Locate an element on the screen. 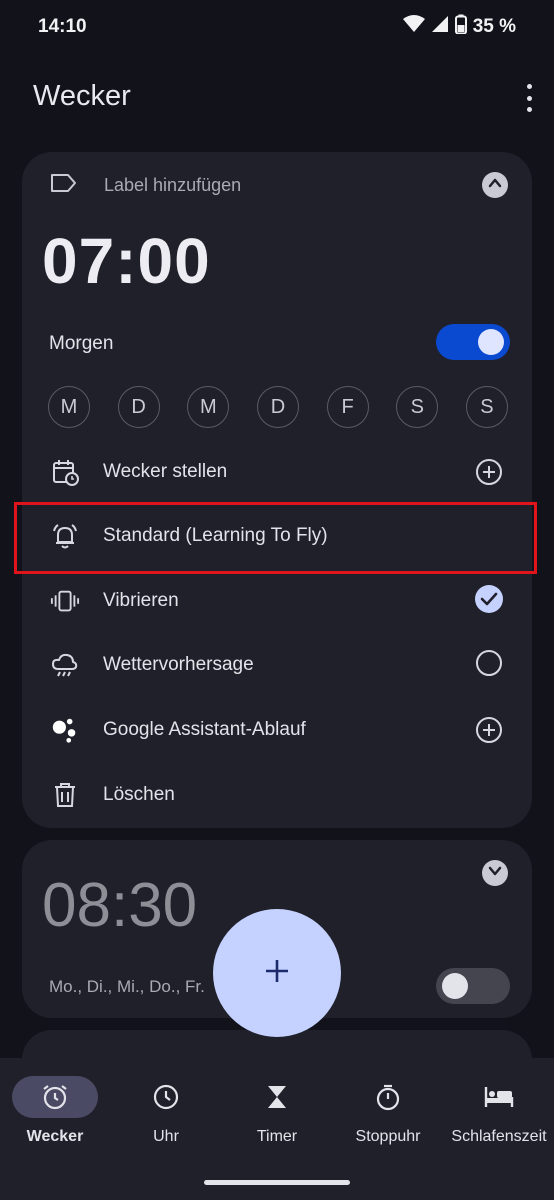 This screenshot has width=554, height=1200. alarm-time: 07:00 is located at coordinates (126, 261).